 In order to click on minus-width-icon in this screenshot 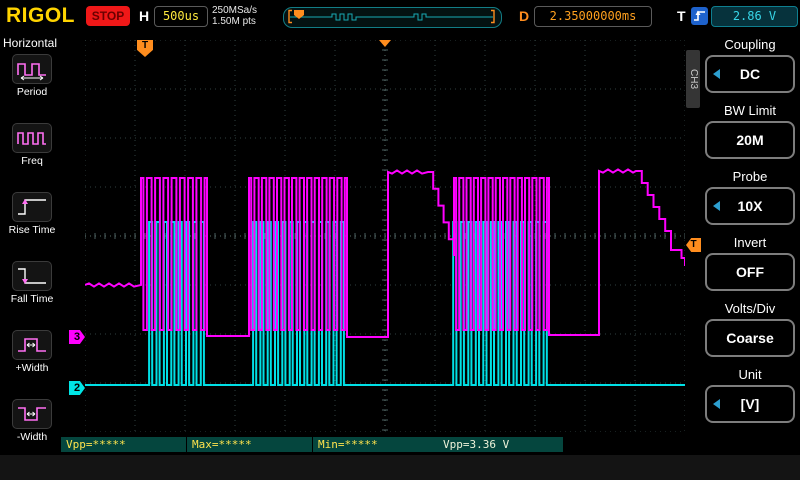, I will do `click(32, 414)`.